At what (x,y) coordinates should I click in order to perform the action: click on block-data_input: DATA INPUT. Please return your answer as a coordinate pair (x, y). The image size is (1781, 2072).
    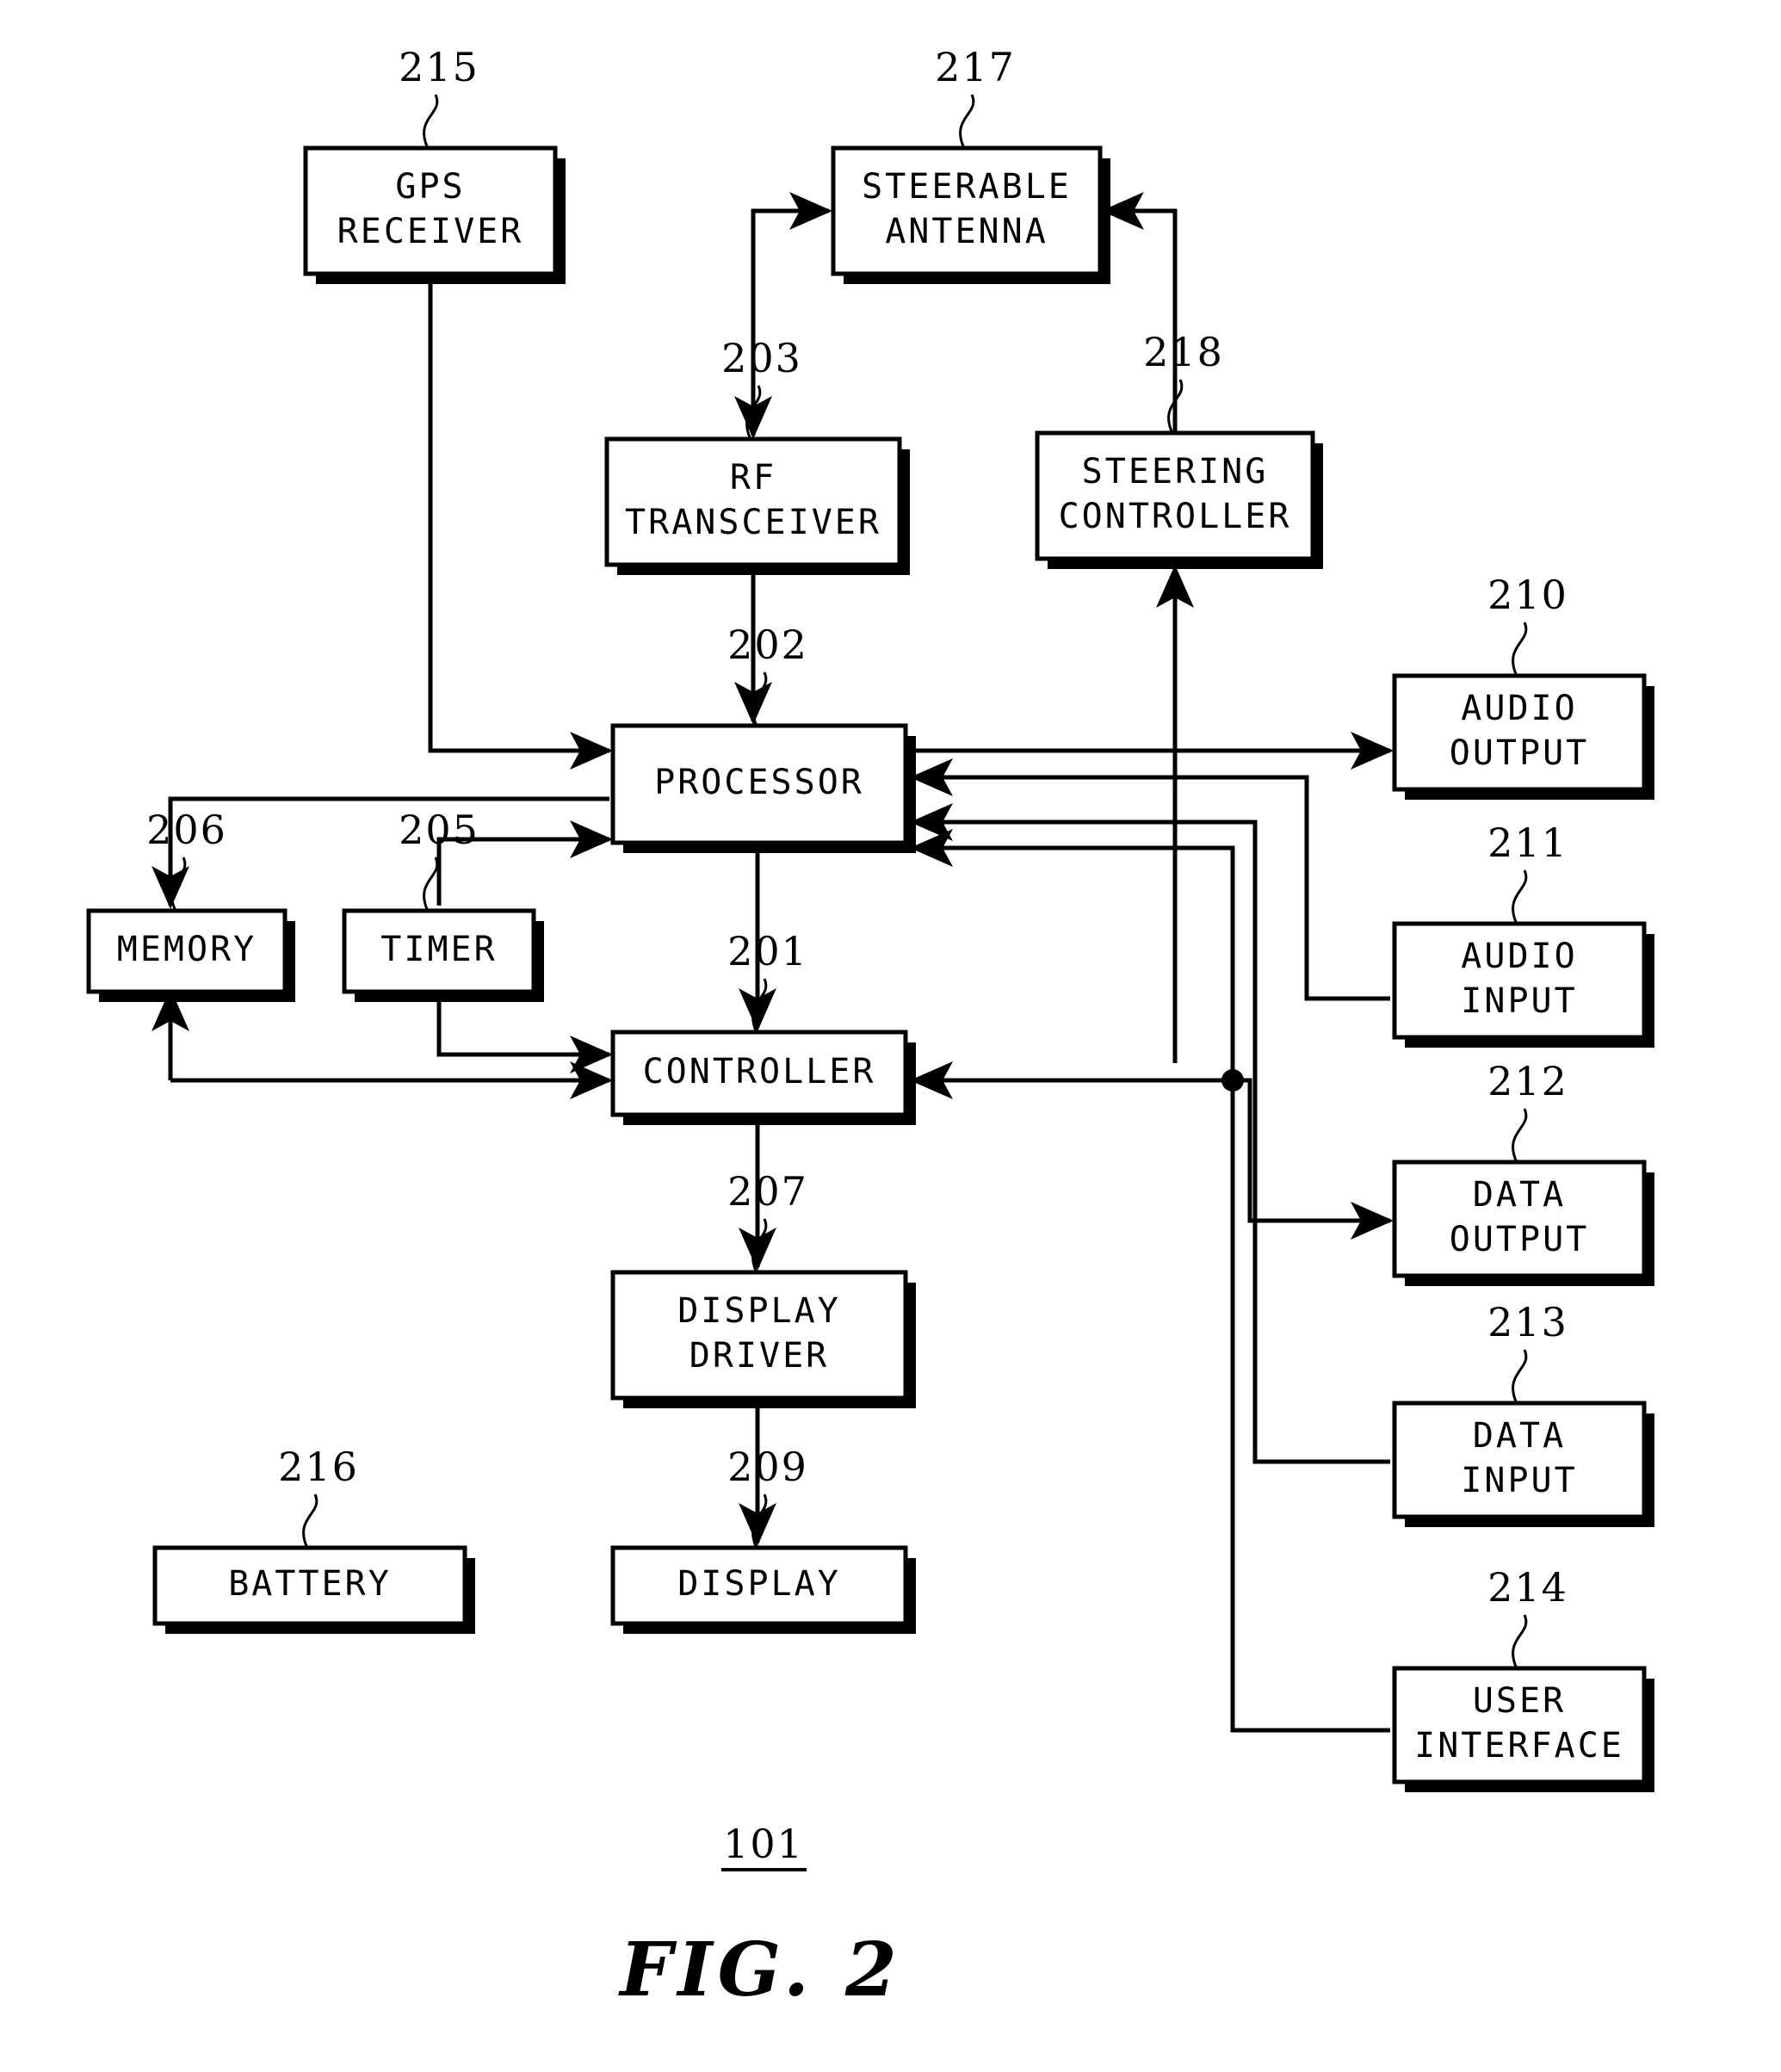
    Looking at the image, I should click on (1523, 1464).